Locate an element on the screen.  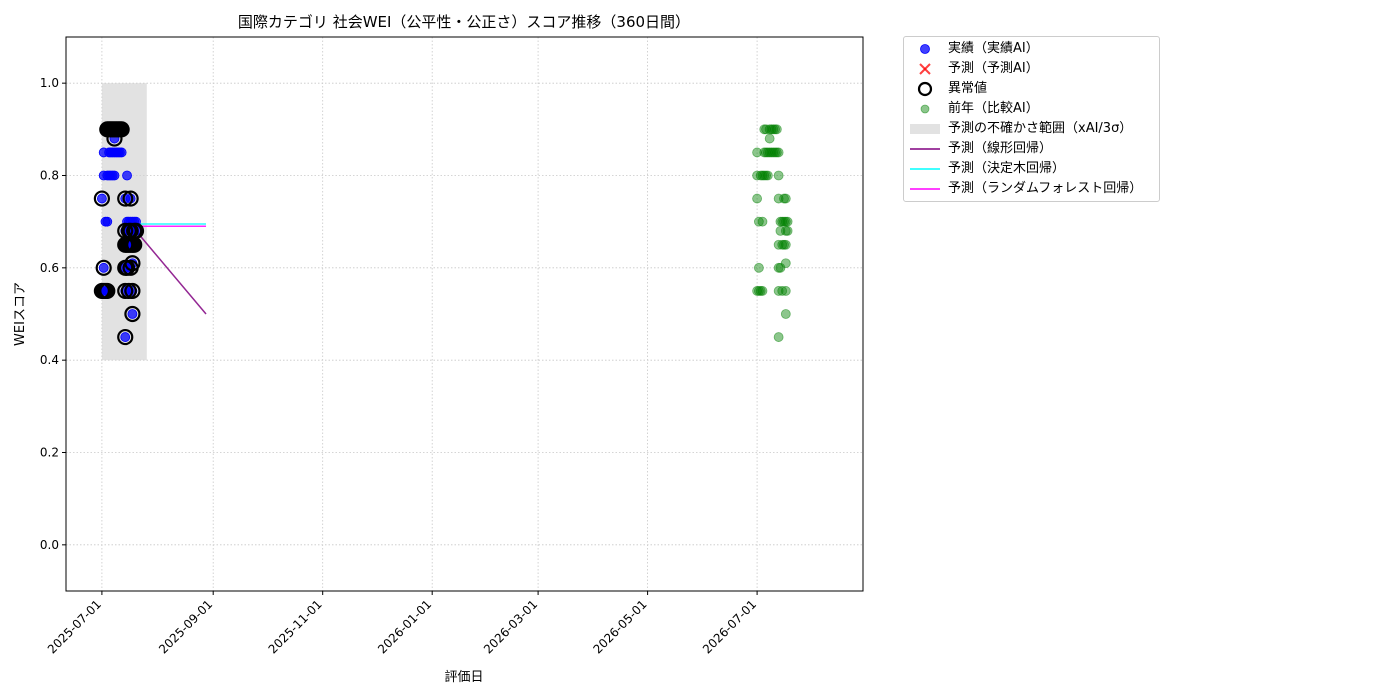
legend-item-uncertainty: 予測の不確かさ範囲（xAI/3σ） is located at coordinates (1031, 129).